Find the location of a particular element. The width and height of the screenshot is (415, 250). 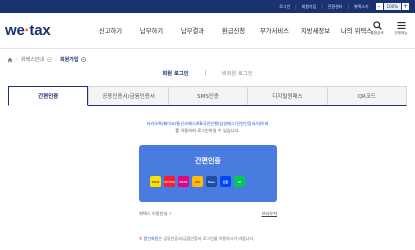

corporate-notice: ※ 법인회원은 공동인증서/금융인증서 로그인을 이용하시기 바랍니다. is located at coordinates (196, 239).